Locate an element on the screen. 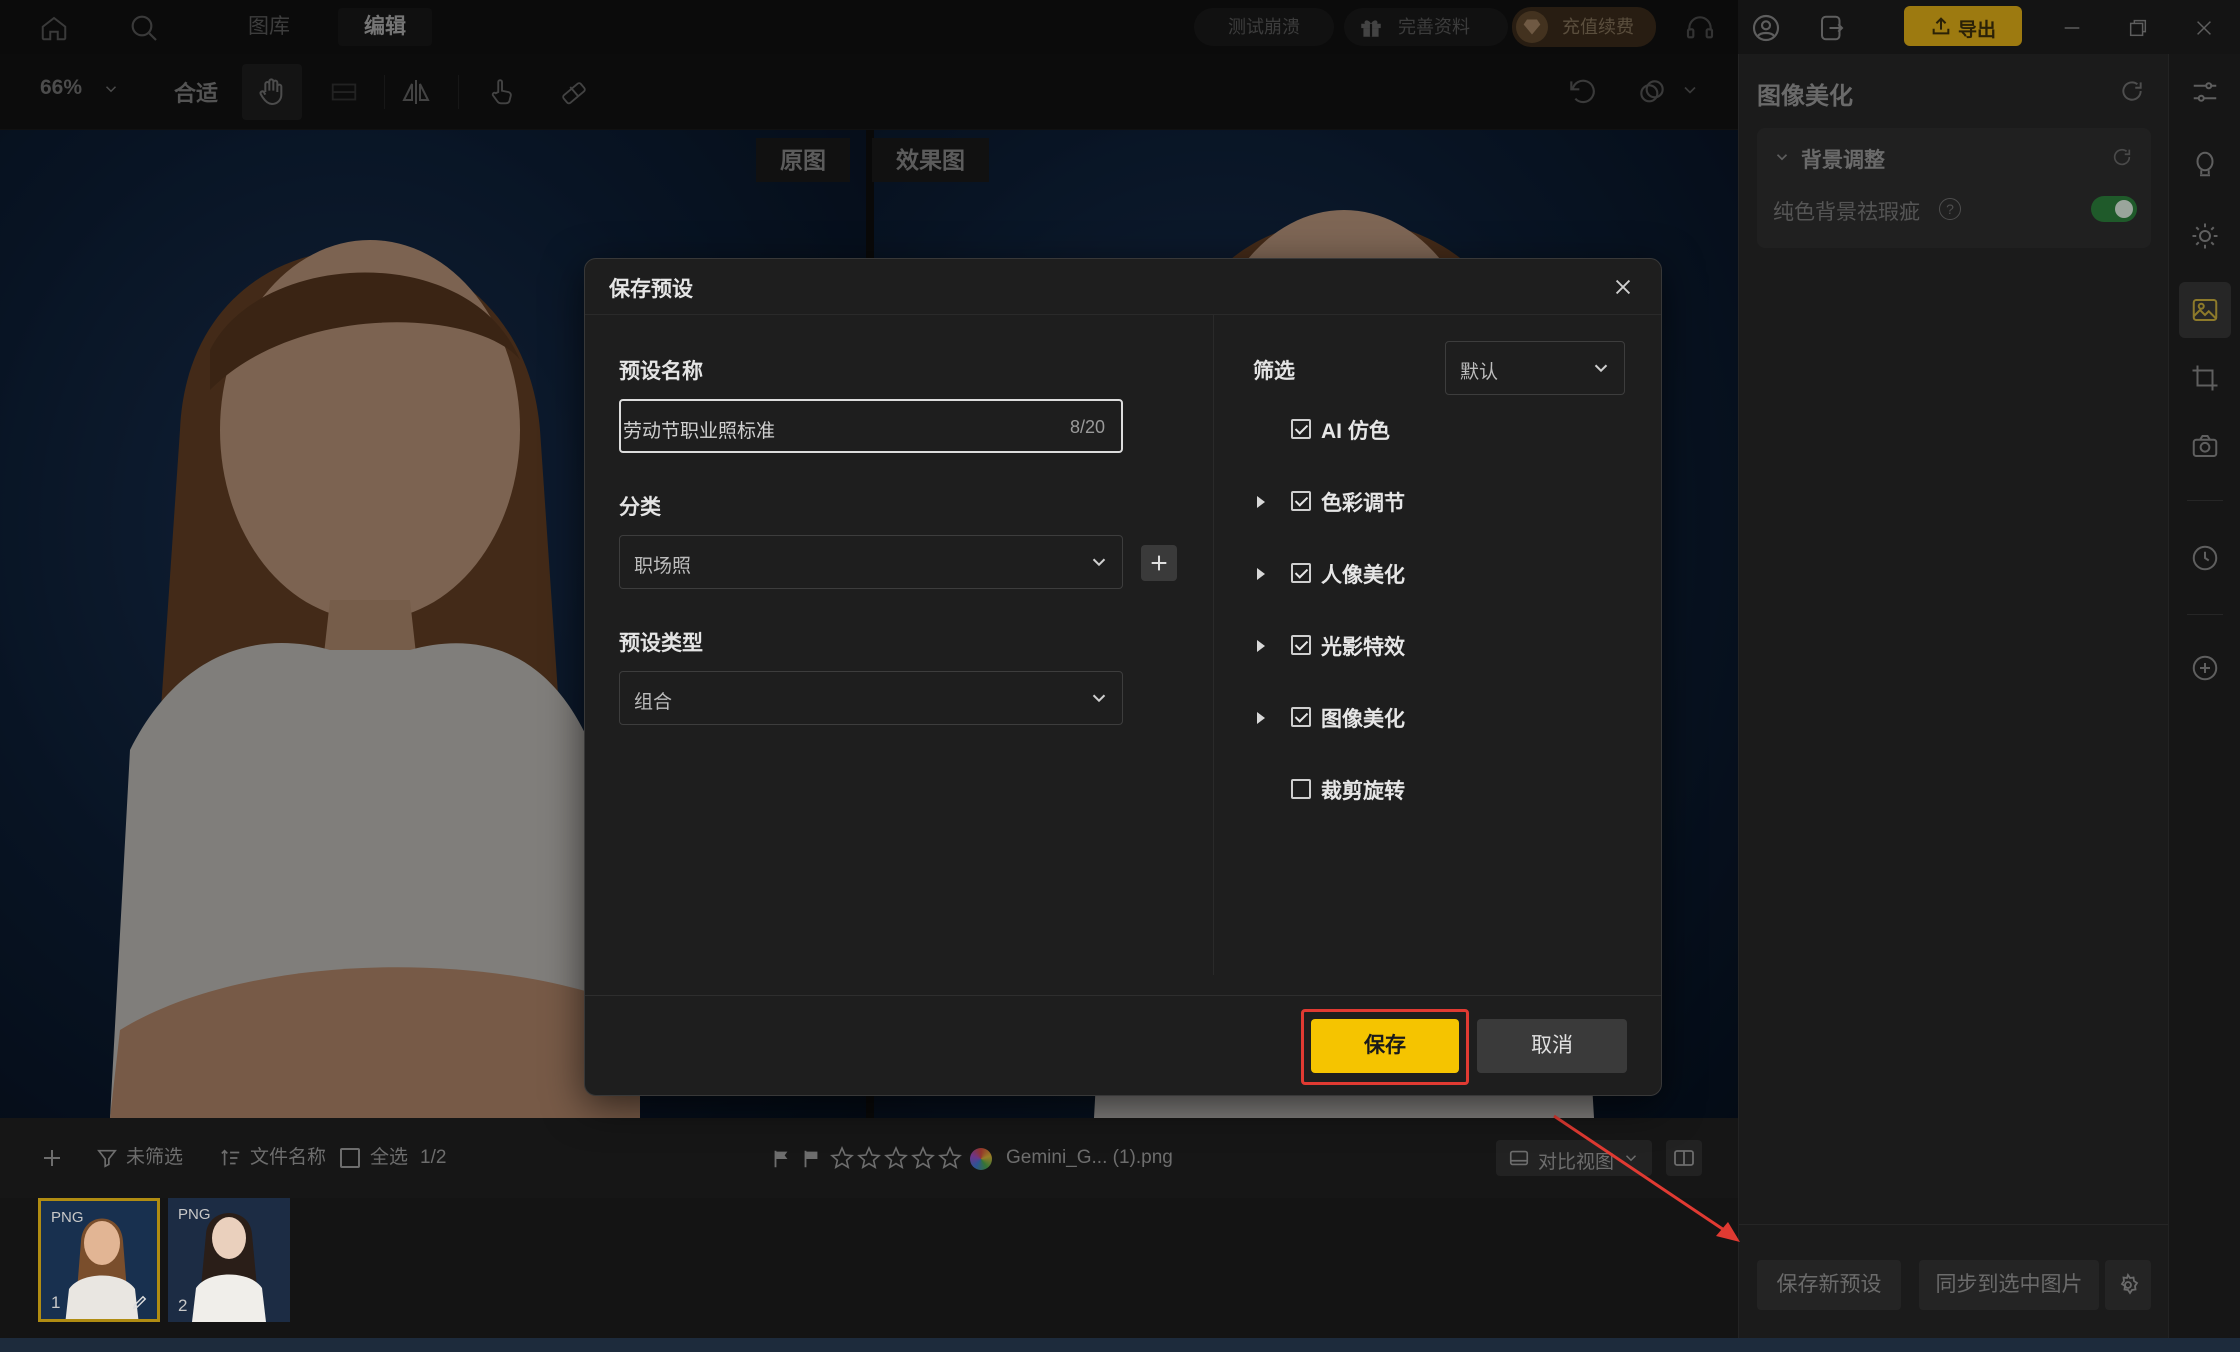 The width and height of the screenshot is (2240, 1352). select-count: 1/2 is located at coordinates (433, 1157).